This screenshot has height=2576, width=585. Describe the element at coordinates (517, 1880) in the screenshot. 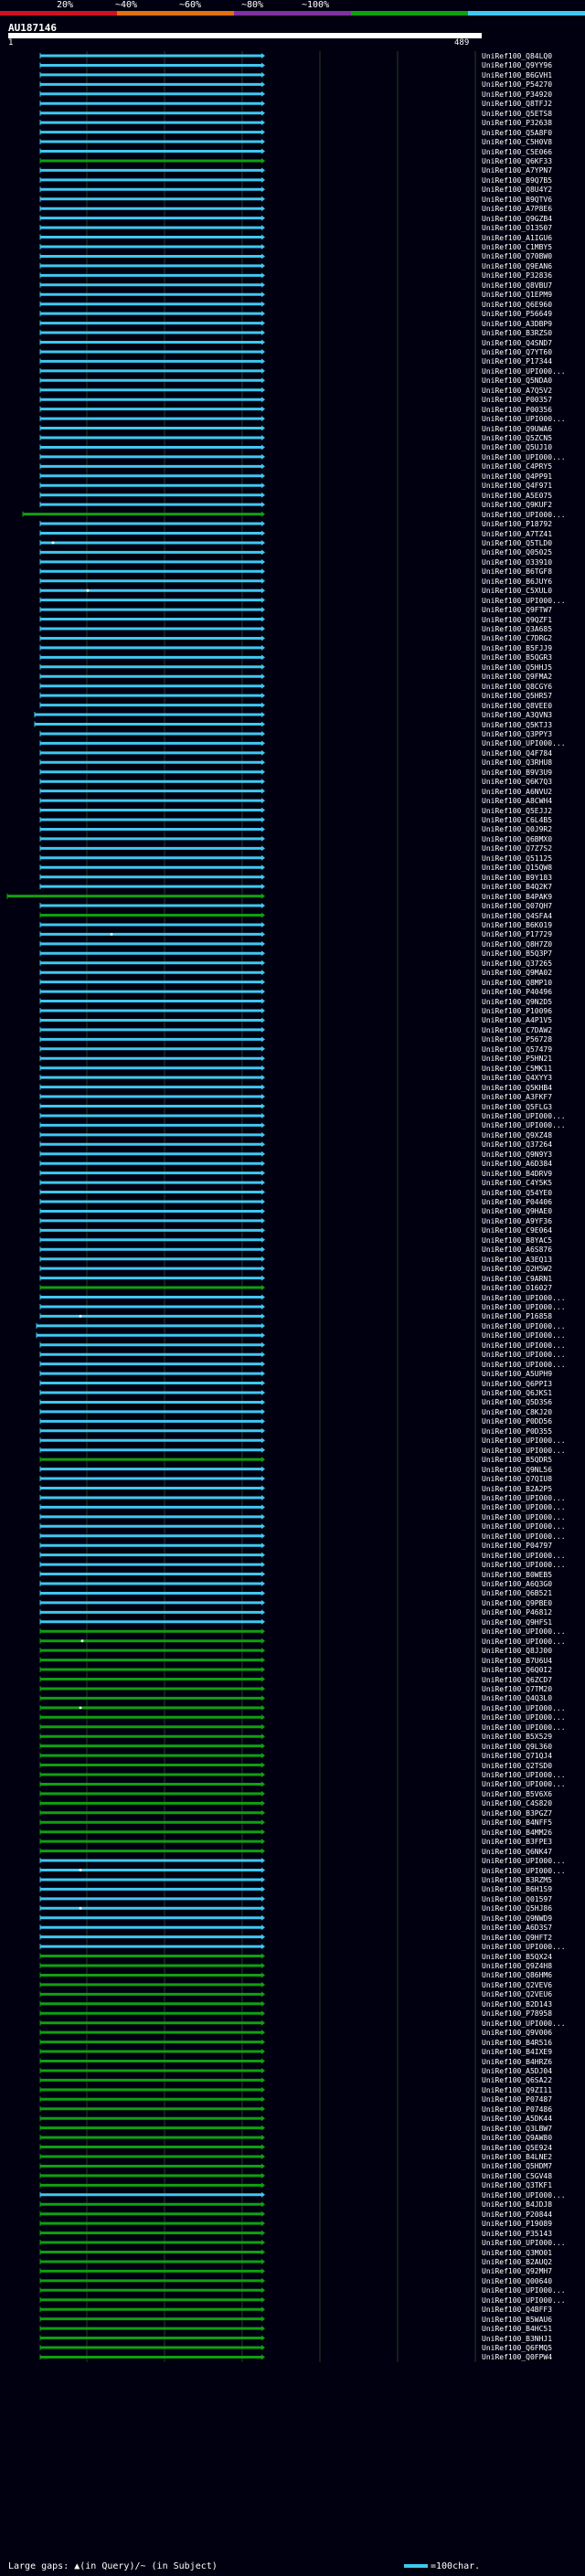

I see `hit-id-link: UniRef100_B3RZM5` at that location.